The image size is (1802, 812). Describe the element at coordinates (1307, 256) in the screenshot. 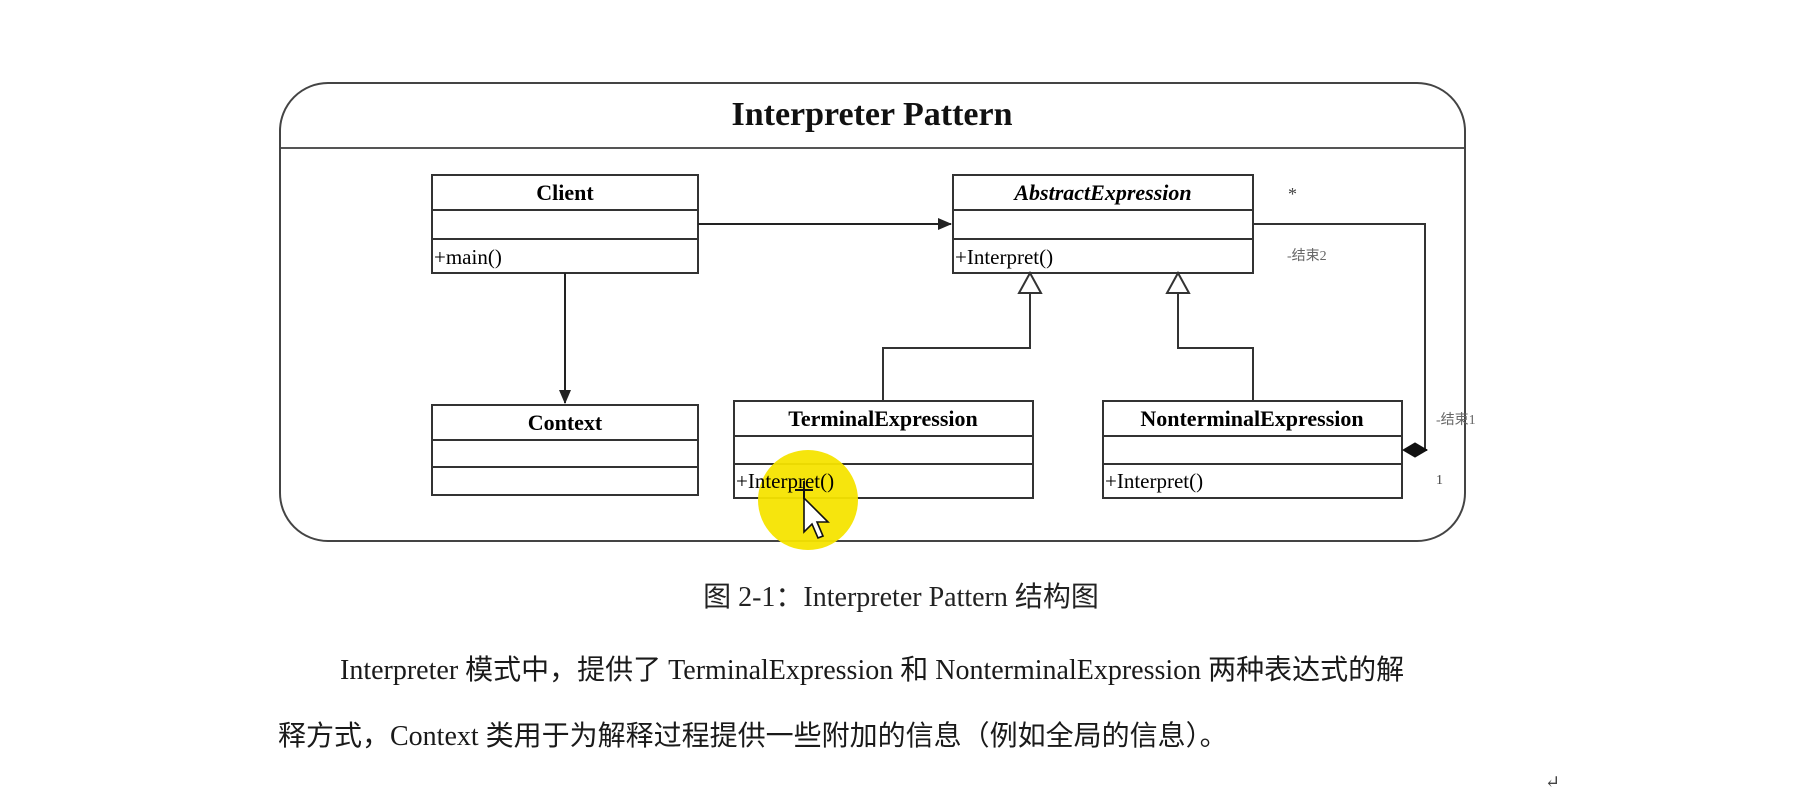

I see `constraint-2-label: -结束2` at that location.